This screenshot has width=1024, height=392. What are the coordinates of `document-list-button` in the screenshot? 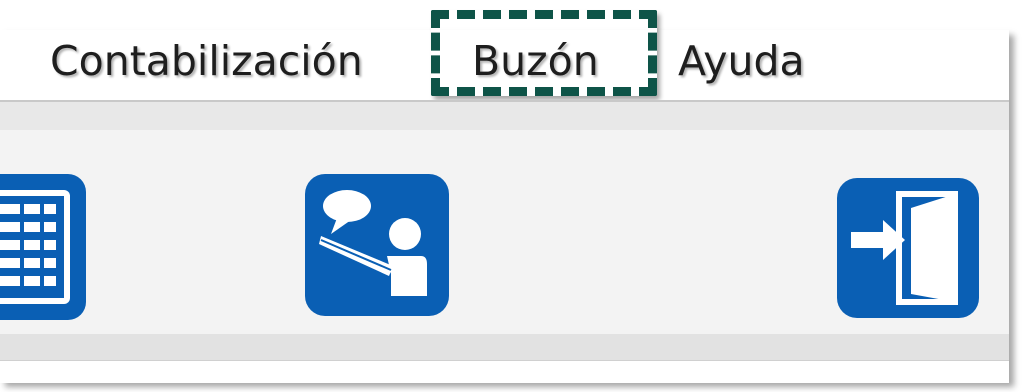 It's located at (45, 247).